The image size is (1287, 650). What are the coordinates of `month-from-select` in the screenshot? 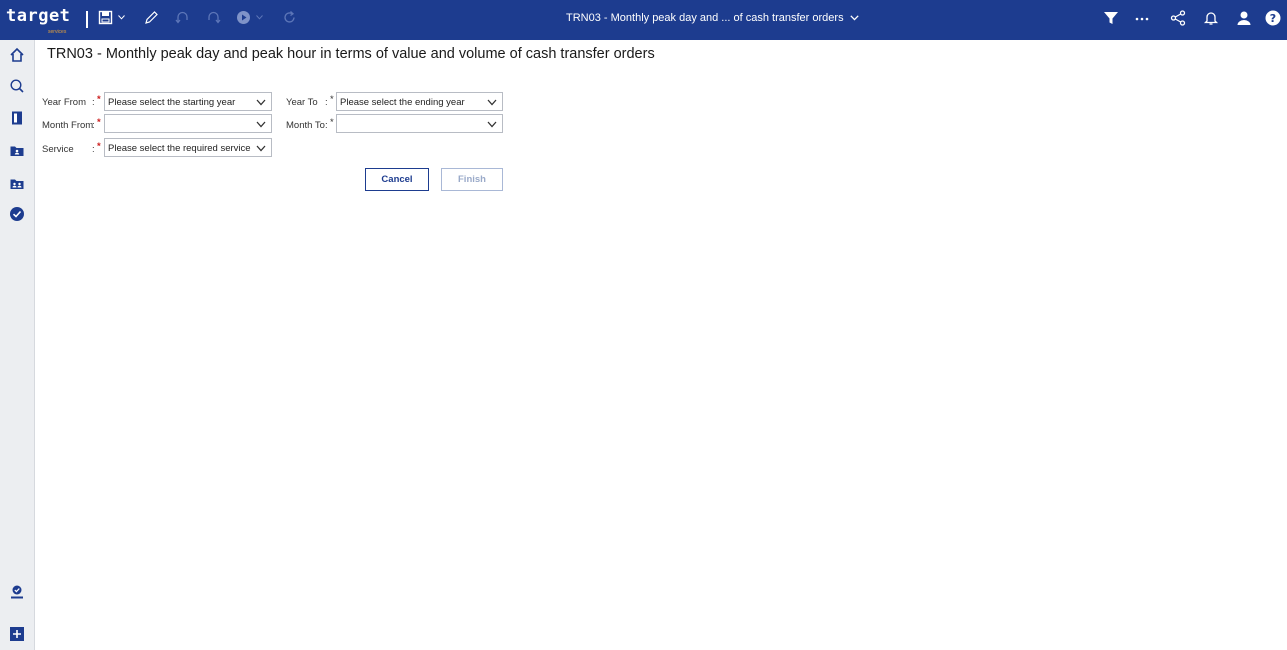 It's located at (188, 123).